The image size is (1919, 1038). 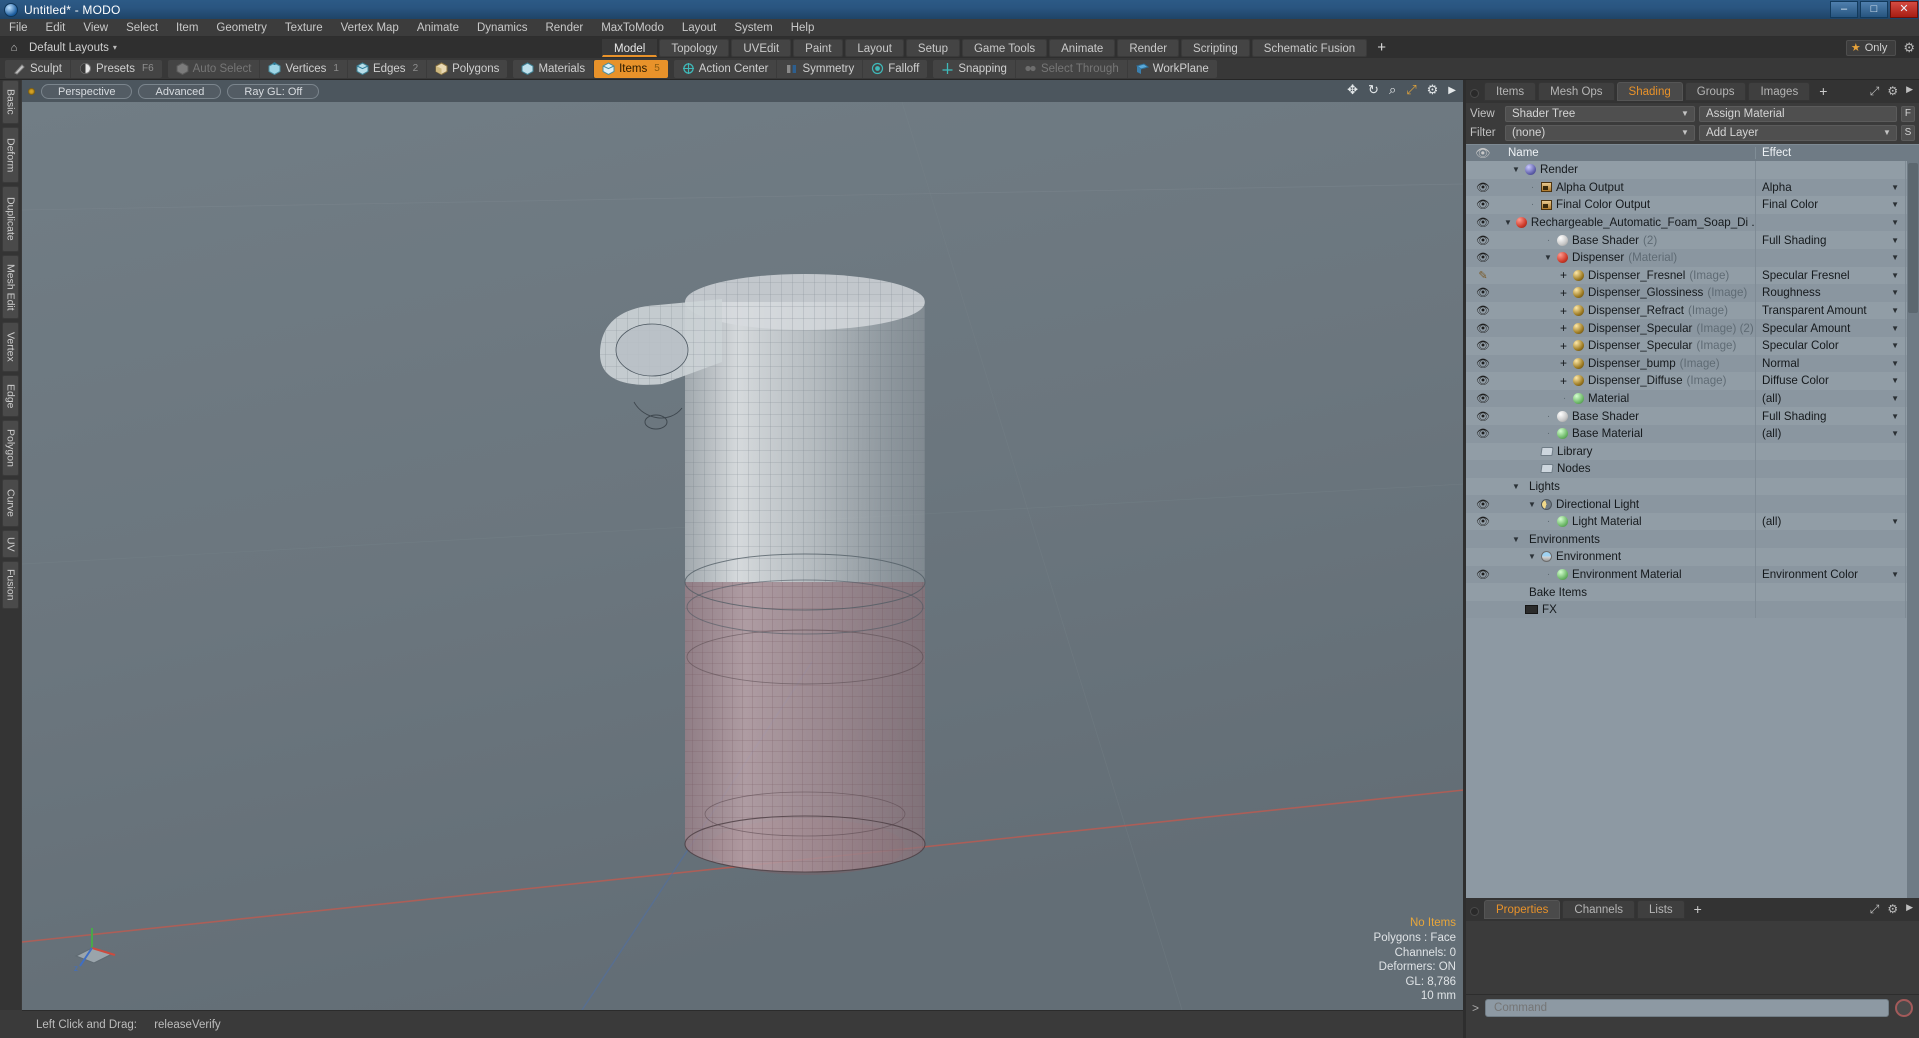 What do you see at coordinates (1692, 257) in the screenshot?
I see `shader-tree-row: 👁 ▼ Dispenser (Material) ▼` at bounding box center [1692, 257].